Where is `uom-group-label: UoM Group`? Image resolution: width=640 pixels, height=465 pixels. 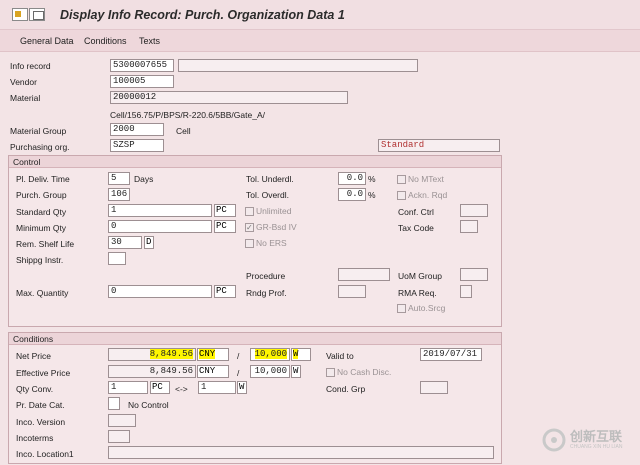 uom-group-label: UoM Group is located at coordinates (420, 276).